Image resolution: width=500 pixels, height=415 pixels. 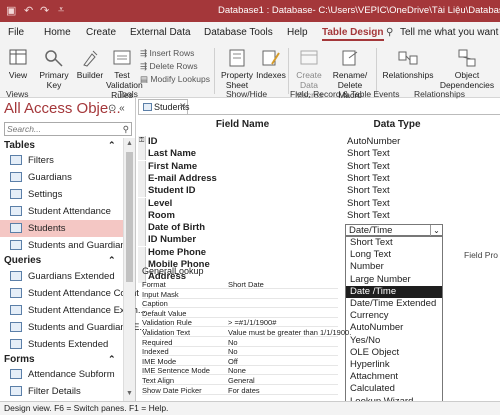 I want to click on dropdown-option: Hyperlink, so click(x=394, y=365).